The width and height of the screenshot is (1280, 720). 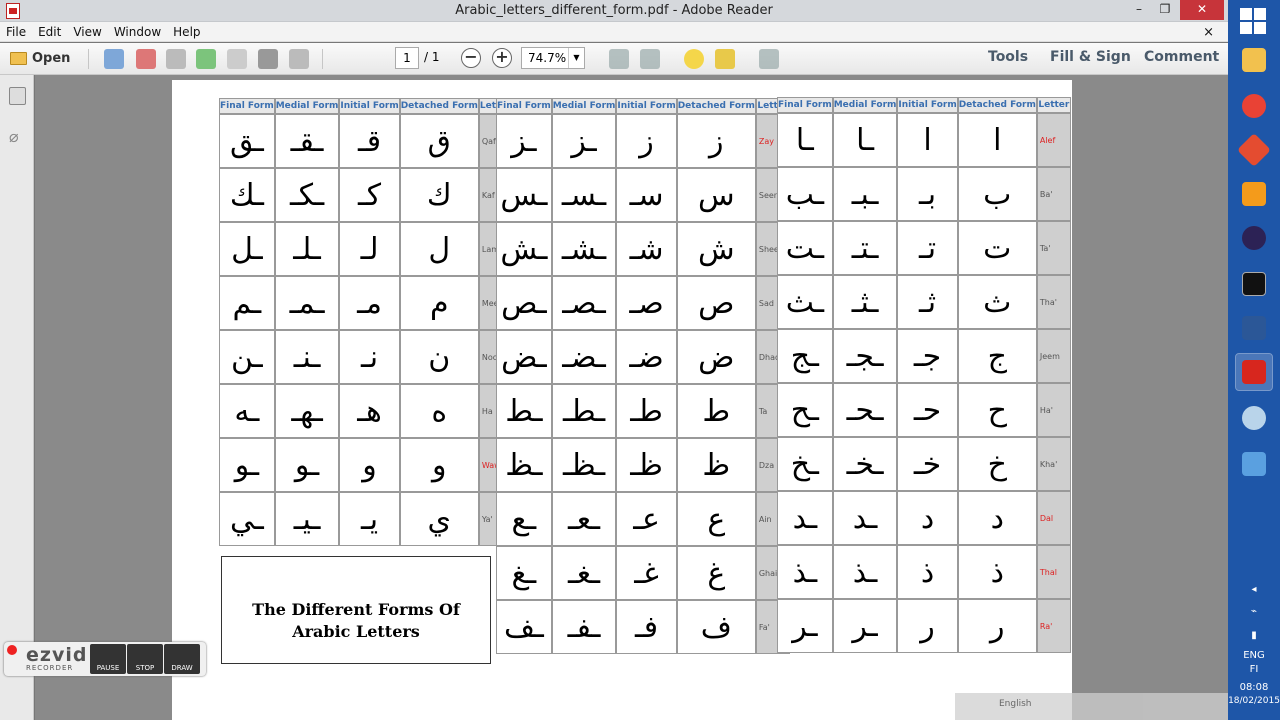 I want to click on initial-form-cell: ا, so click(x=927, y=140).